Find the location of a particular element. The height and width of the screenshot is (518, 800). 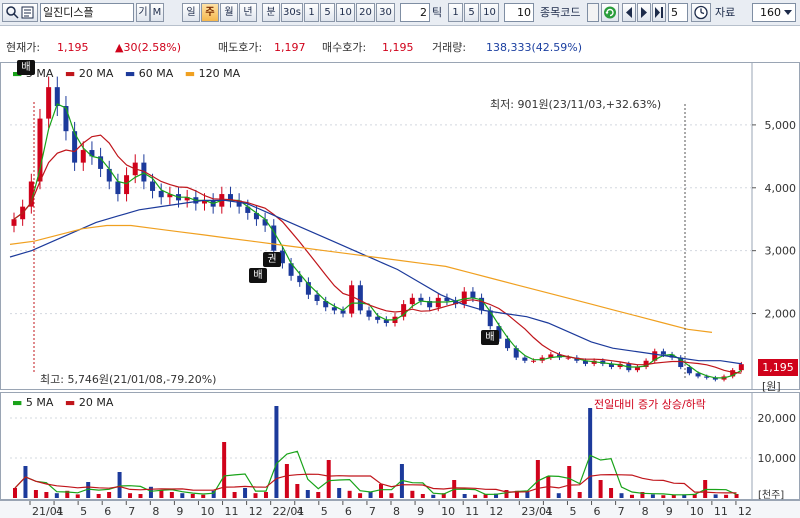

refresh-button is located at coordinates (610, 12).